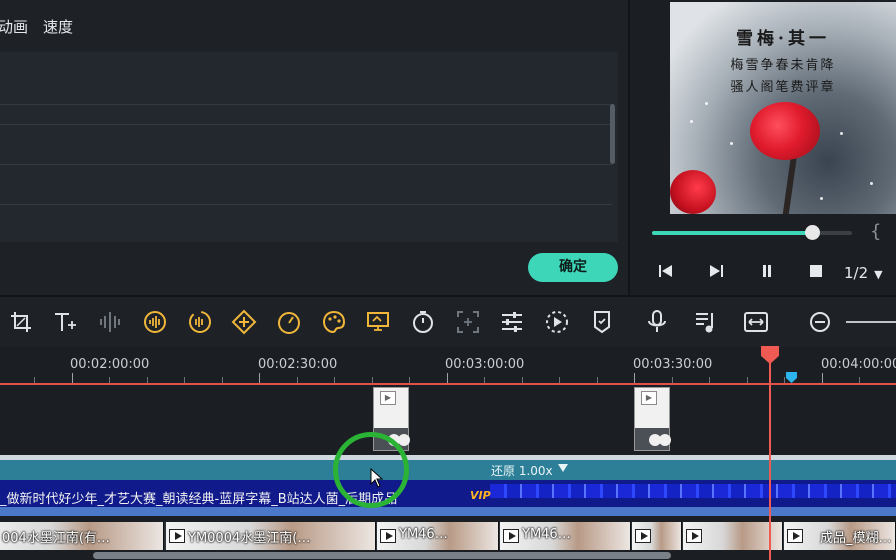  What do you see at coordinates (448, 420) in the screenshot?
I see `video-track: ▶ ▶` at bounding box center [448, 420].